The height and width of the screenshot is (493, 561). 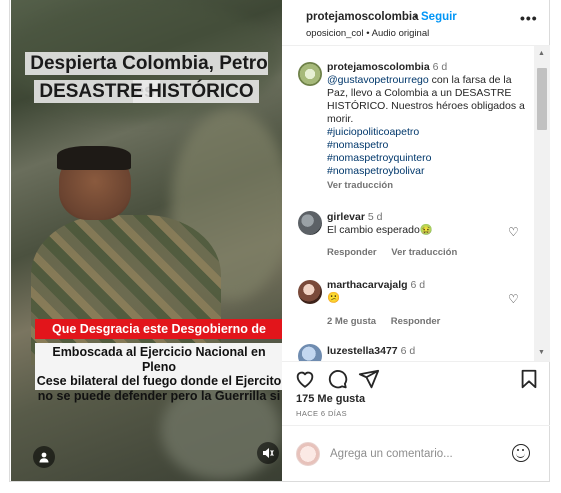 What do you see at coordinates (337, 379) in the screenshot?
I see `comment-icon` at bounding box center [337, 379].